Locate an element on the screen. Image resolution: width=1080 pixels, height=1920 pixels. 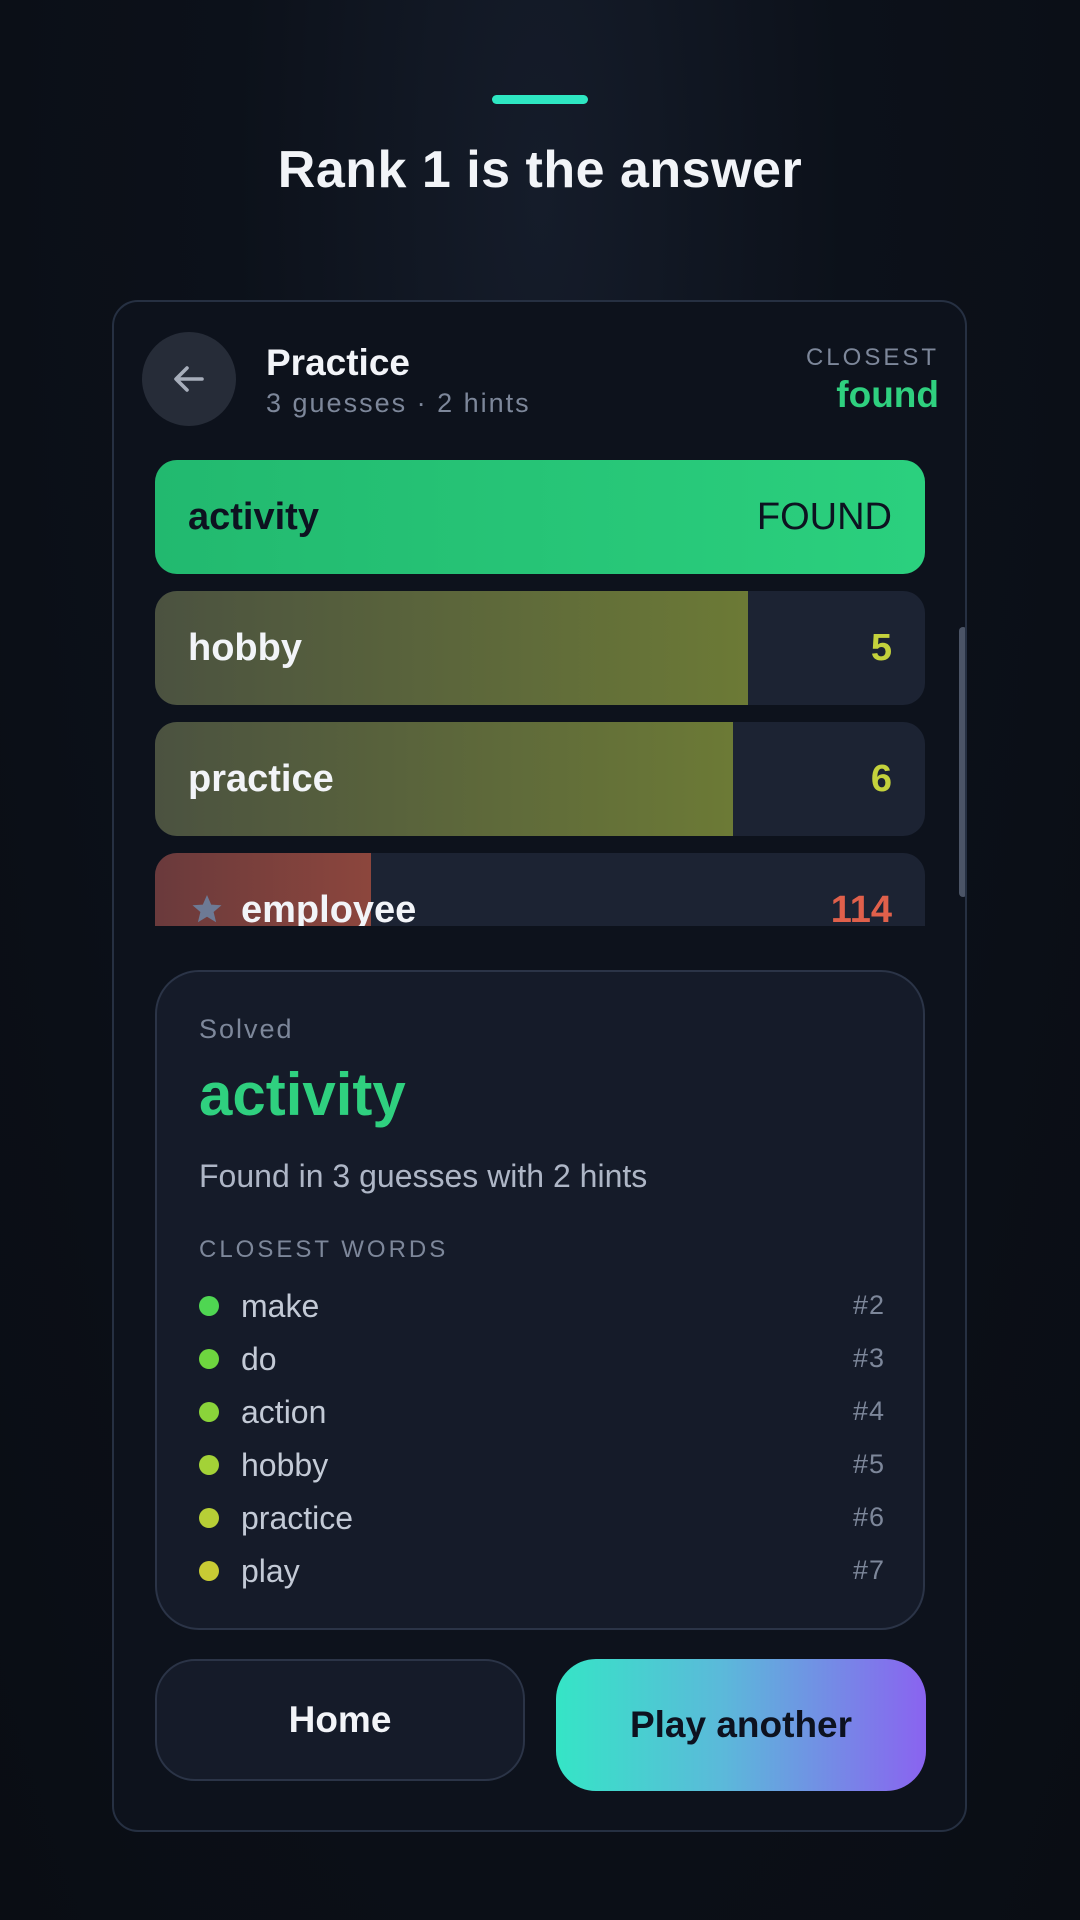
guess-word: hobby is located at coordinates (245, 648).